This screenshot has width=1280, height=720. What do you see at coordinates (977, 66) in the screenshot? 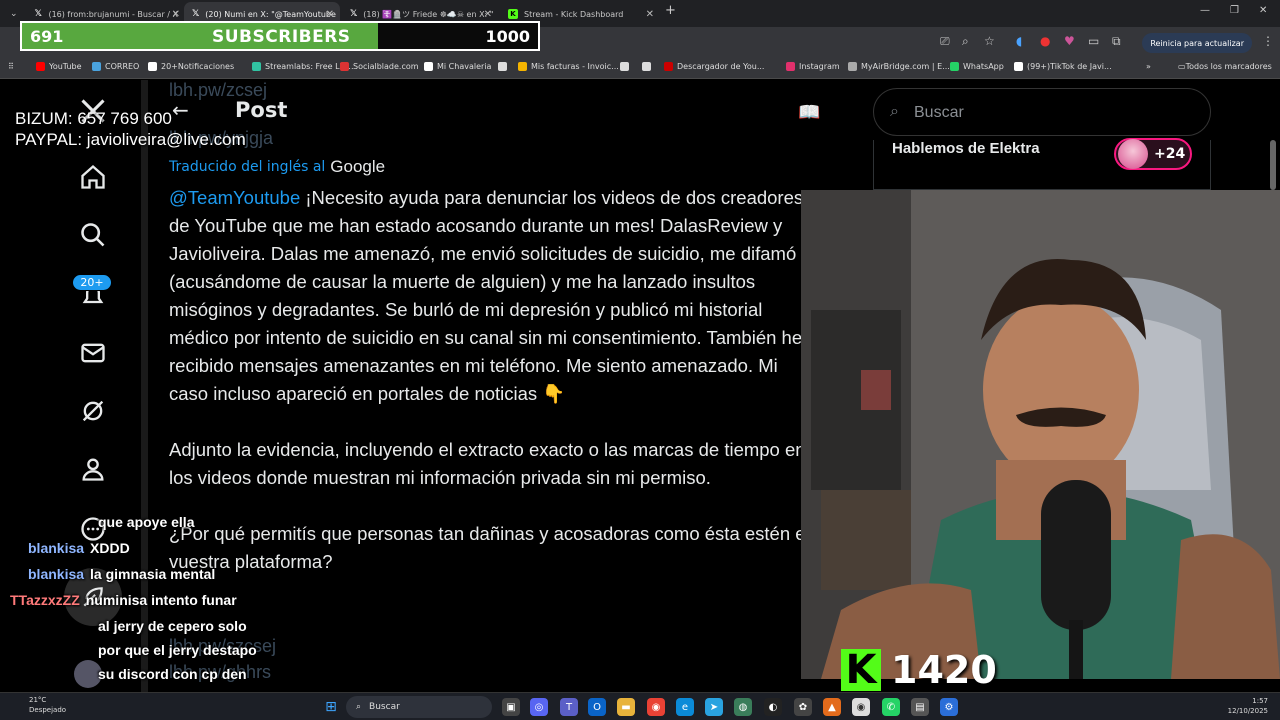
I see `bookmark-item: WhatsApp` at bounding box center [977, 66].